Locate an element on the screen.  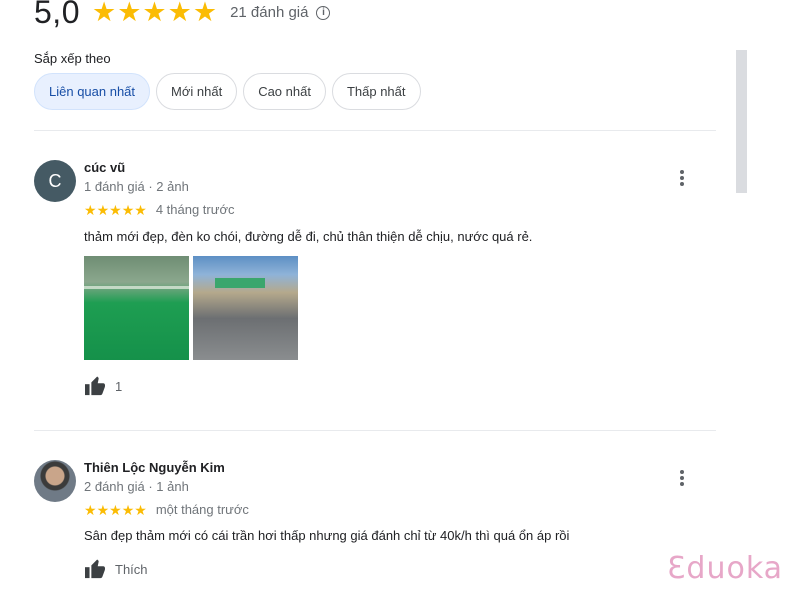
rating-summary: 5,0 ★ ★ ★ ★ ★ 21 đánh giá i is located at coordinates (182, 15).